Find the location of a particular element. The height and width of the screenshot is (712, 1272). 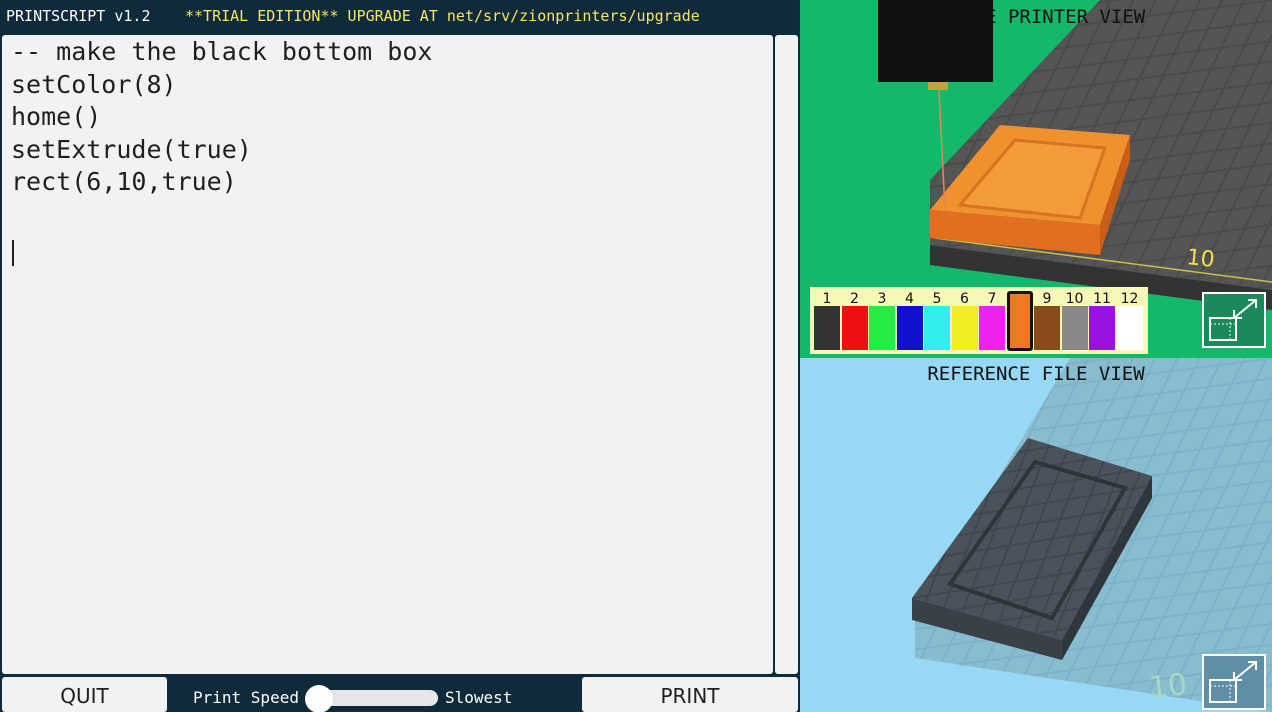

live-printer-title: LIVE PRINTER VIEW is located at coordinates (1048, 17).